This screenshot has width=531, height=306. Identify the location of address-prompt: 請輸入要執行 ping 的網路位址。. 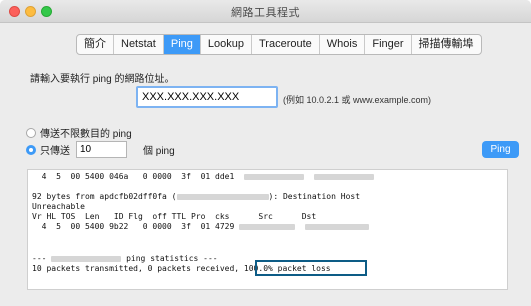
(102, 79).